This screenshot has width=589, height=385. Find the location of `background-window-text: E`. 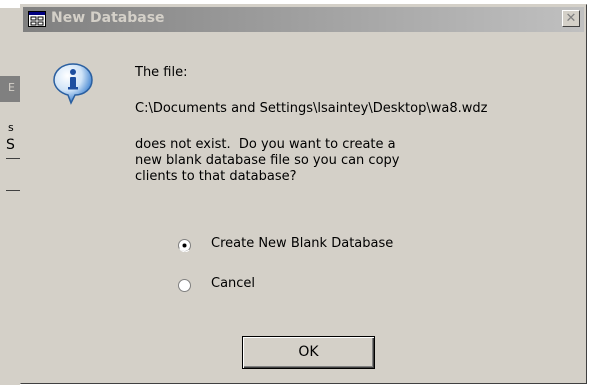

background-window-text: E is located at coordinates (11, 87).